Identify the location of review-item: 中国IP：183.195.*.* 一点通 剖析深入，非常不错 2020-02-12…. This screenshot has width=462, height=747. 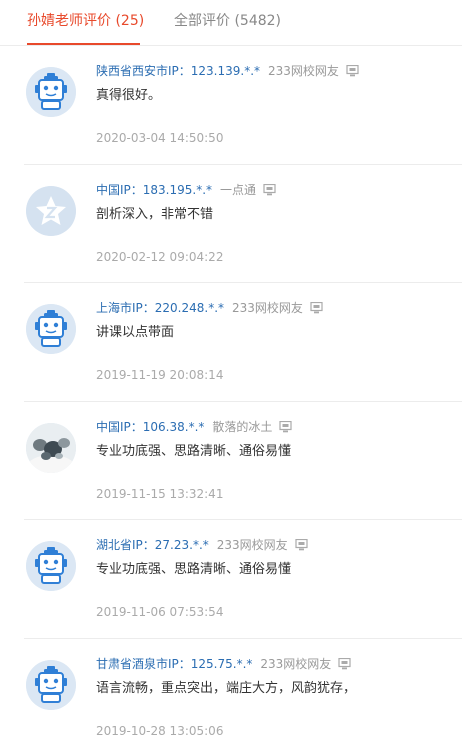
(243, 224).